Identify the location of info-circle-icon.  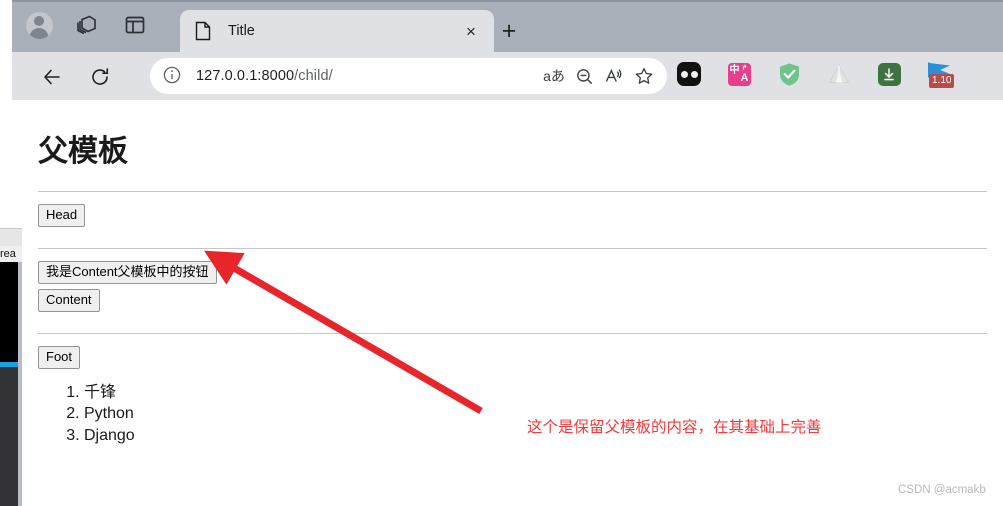
(173, 76).